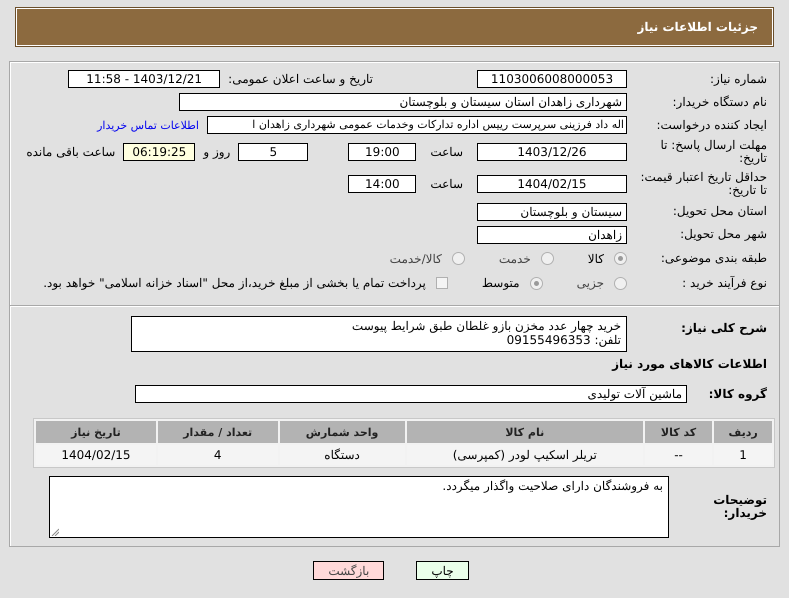 Image resolution: width=789 pixels, height=598 pixels. What do you see at coordinates (514, 259) in the screenshot?
I see `option-label: خدمت` at bounding box center [514, 259].